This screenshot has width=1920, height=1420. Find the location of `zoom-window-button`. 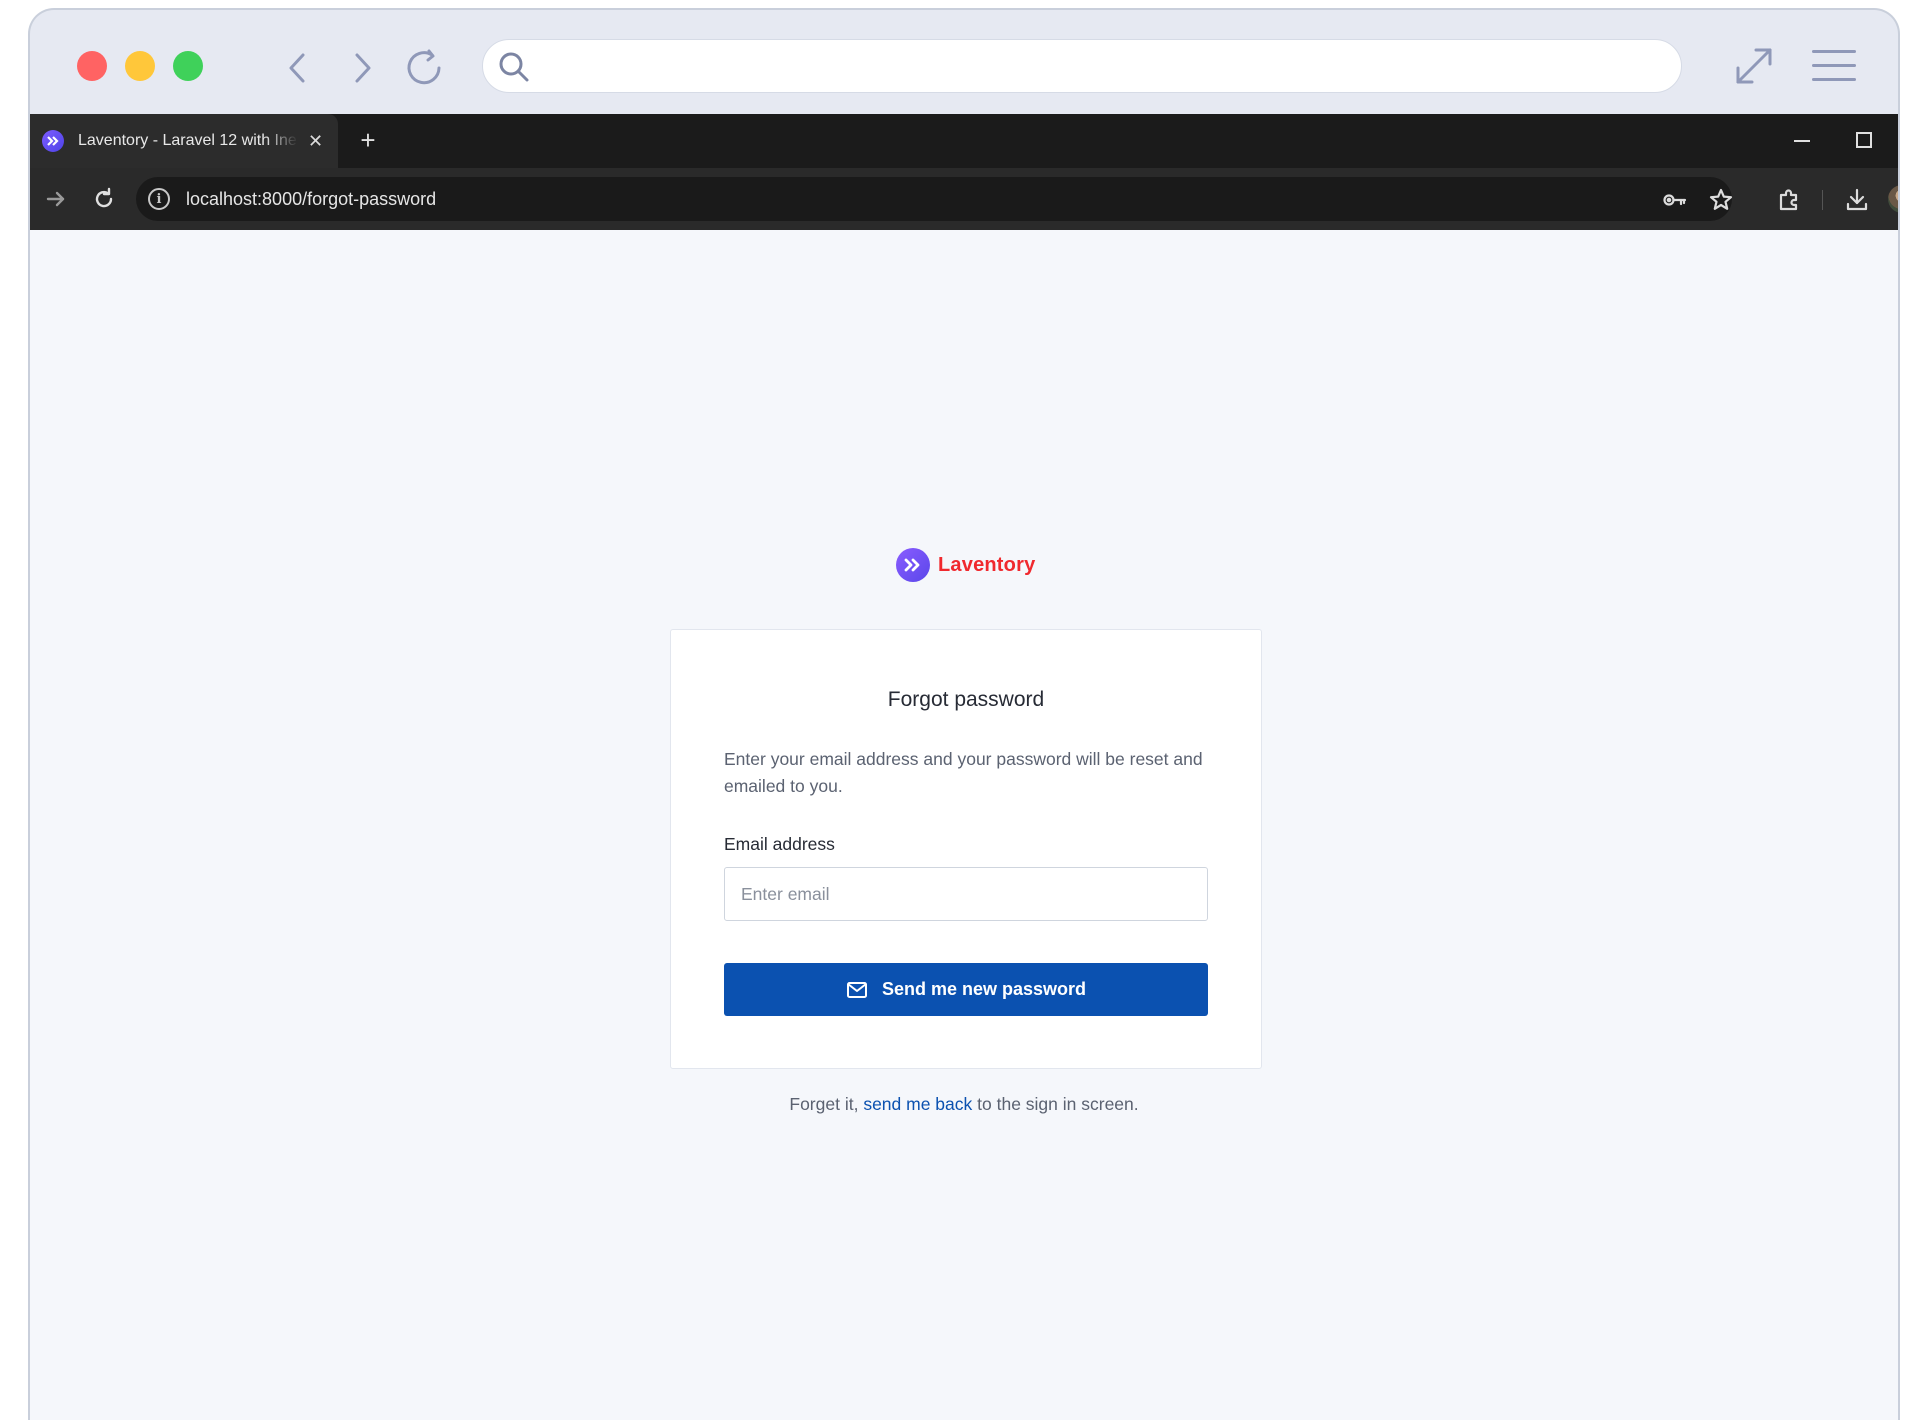

zoom-window-button is located at coordinates (188, 66).